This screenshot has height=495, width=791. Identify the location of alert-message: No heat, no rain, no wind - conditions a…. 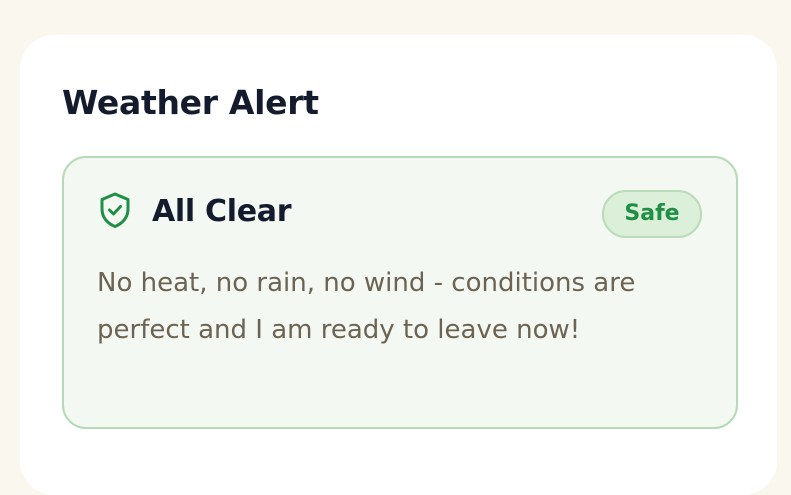
(366, 306).